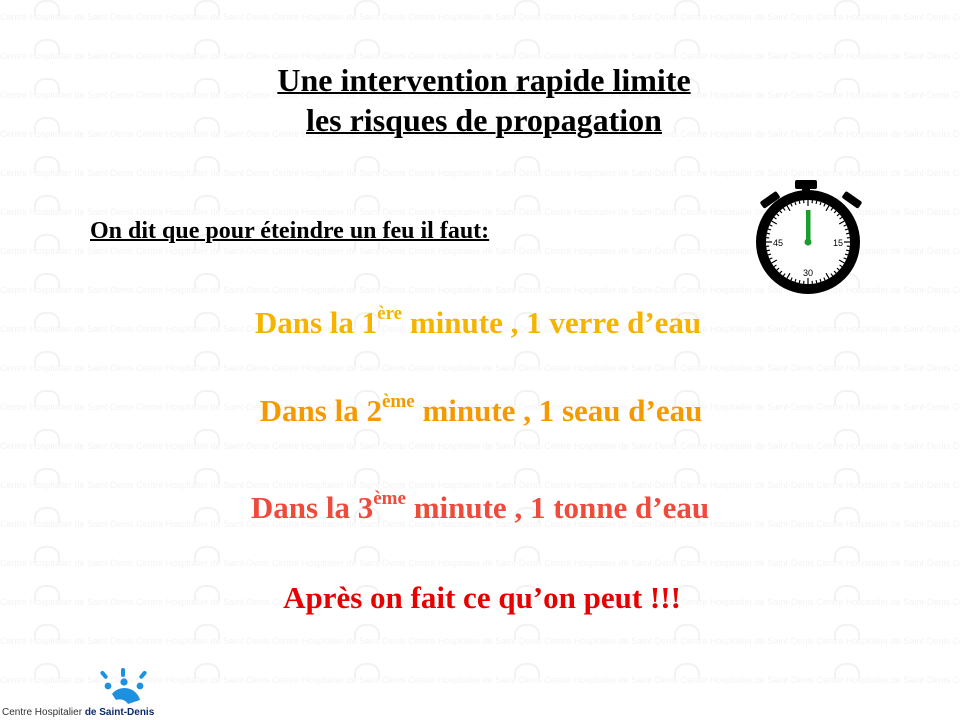  I want to click on stopwatch-label-15: 15, so click(838, 243).